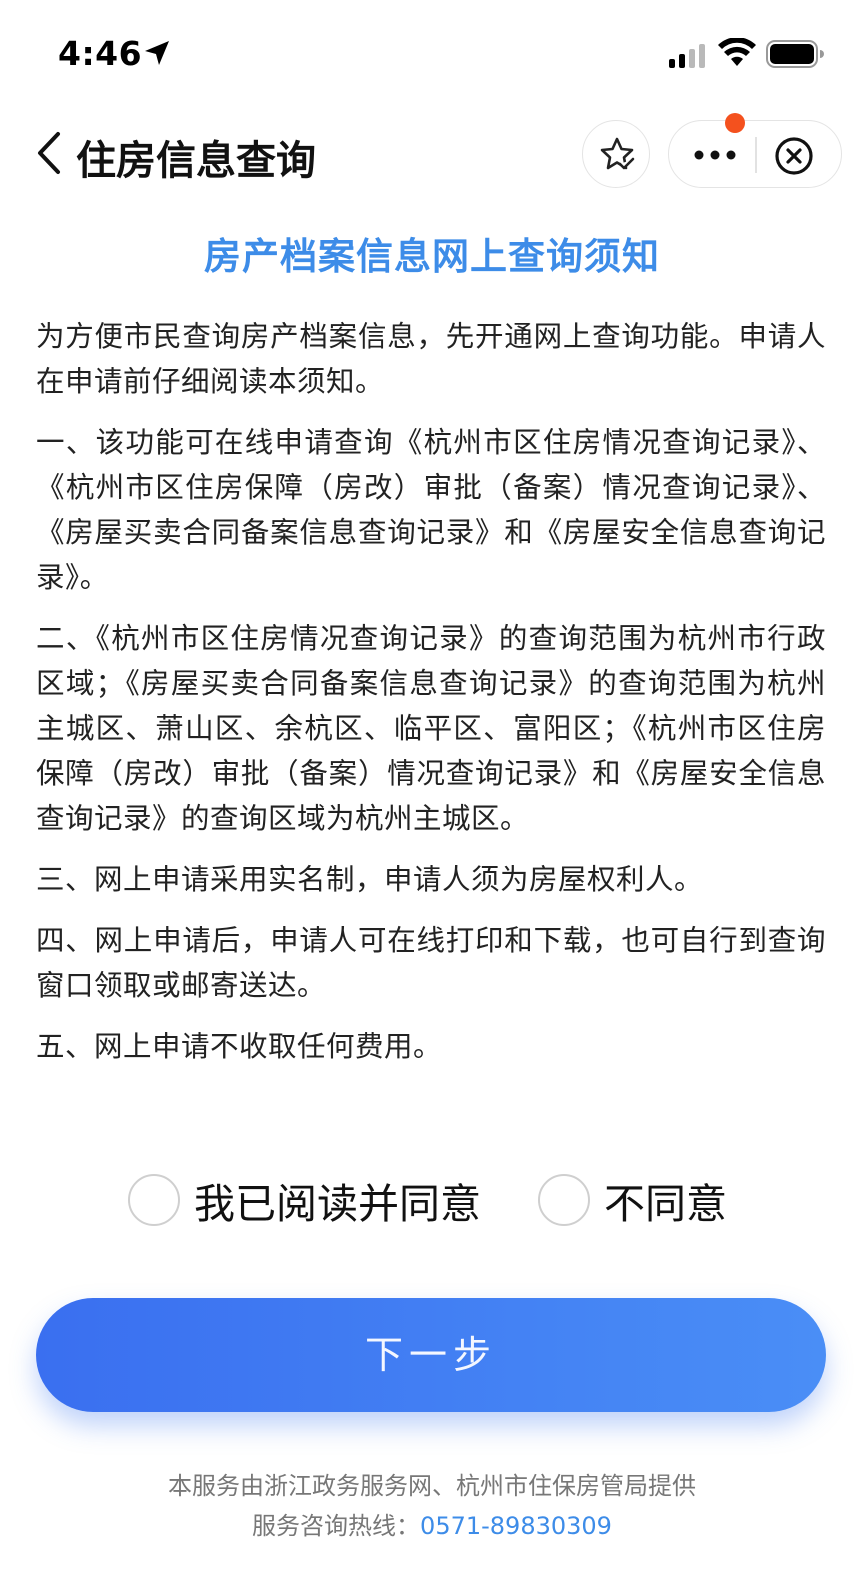  I want to click on mini-program-capsule, so click(755, 150).